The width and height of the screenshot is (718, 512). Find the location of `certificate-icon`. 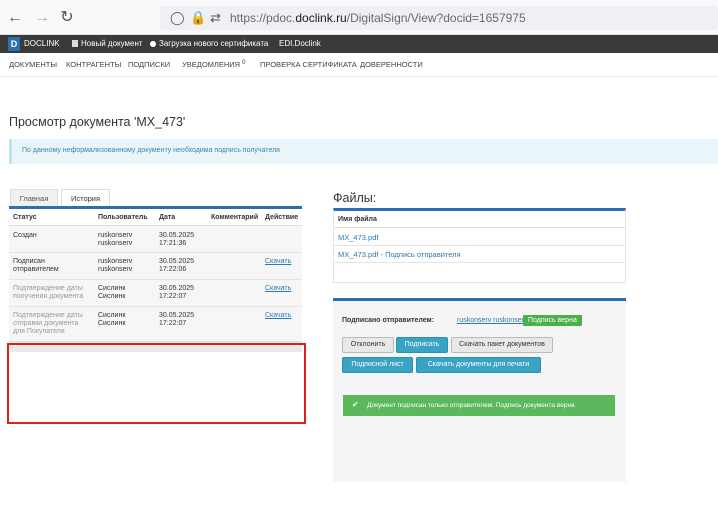

certificate-icon is located at coordinates (153, 44).